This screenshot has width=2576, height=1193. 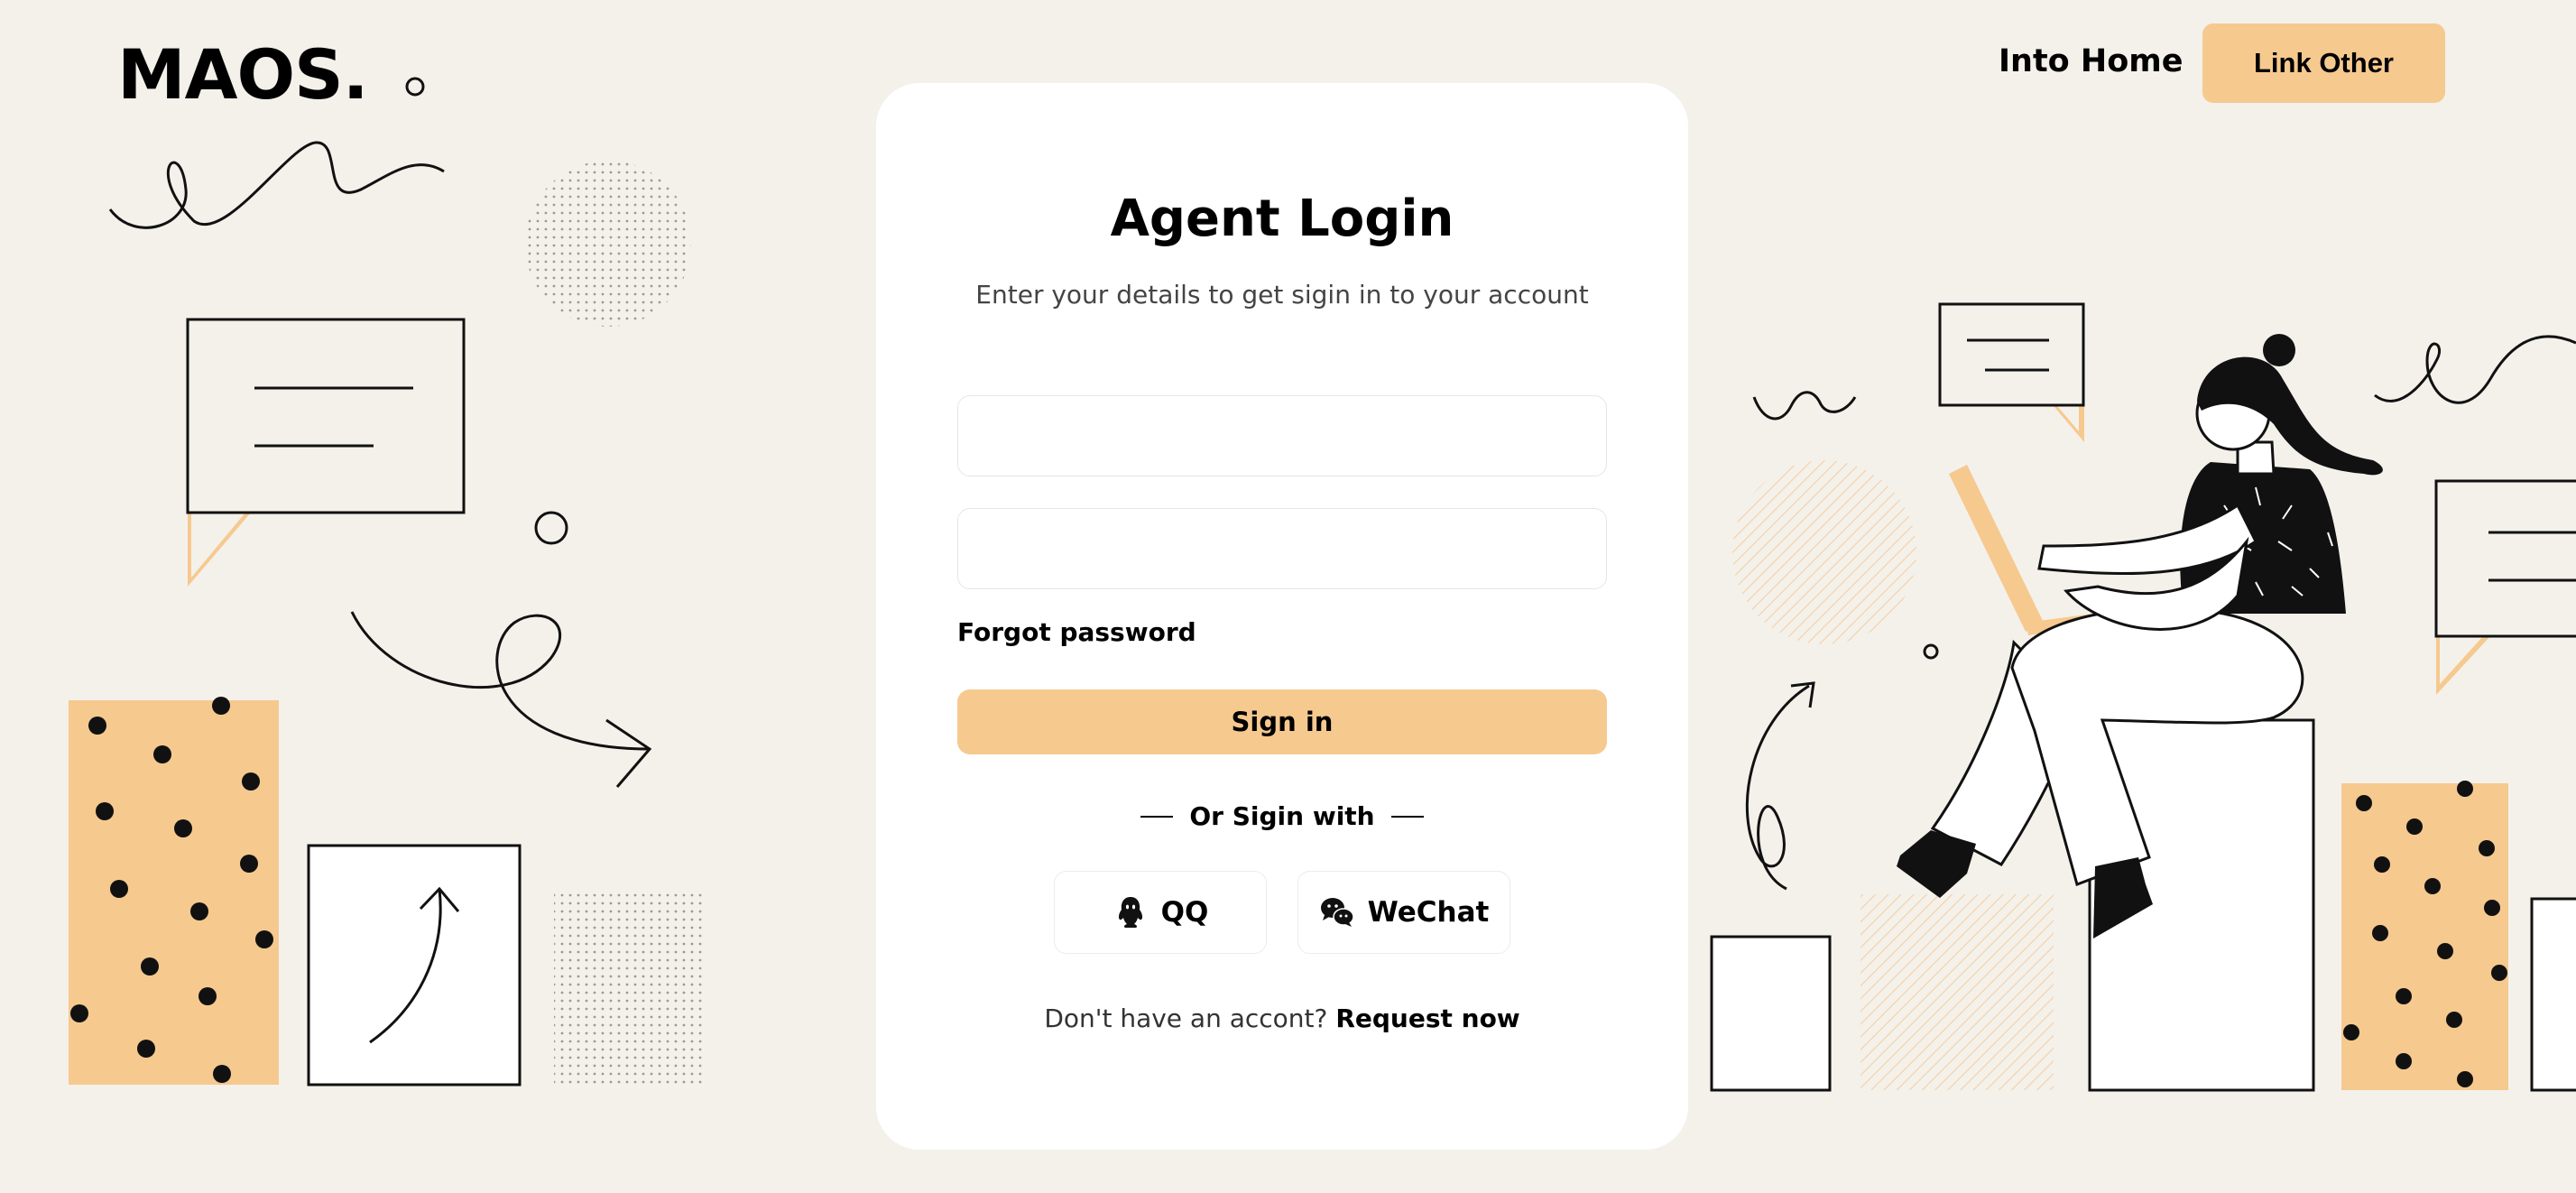 I want to click on curly-arrow, so click(x=1777, y=787).